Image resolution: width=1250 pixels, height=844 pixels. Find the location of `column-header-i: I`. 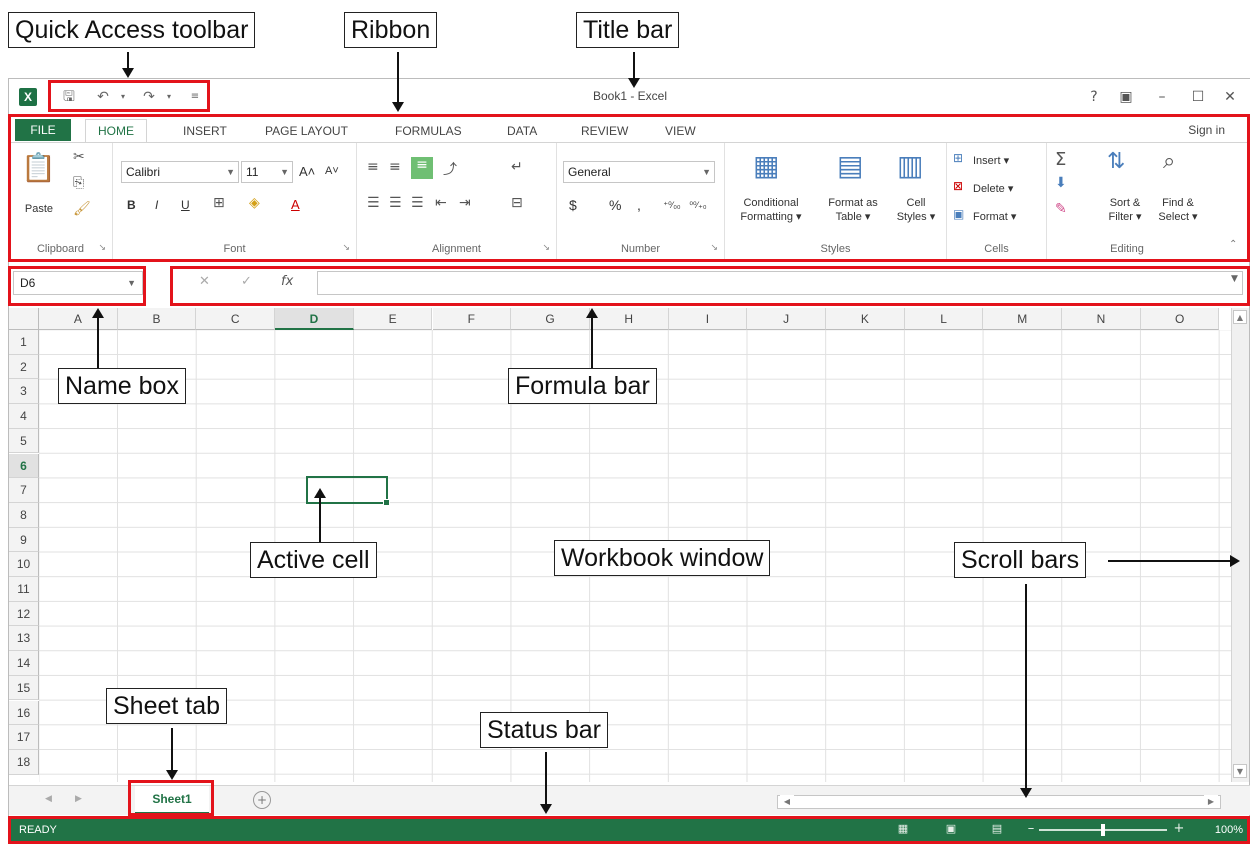

column-header-i: I is located at coordinates (708, 319).